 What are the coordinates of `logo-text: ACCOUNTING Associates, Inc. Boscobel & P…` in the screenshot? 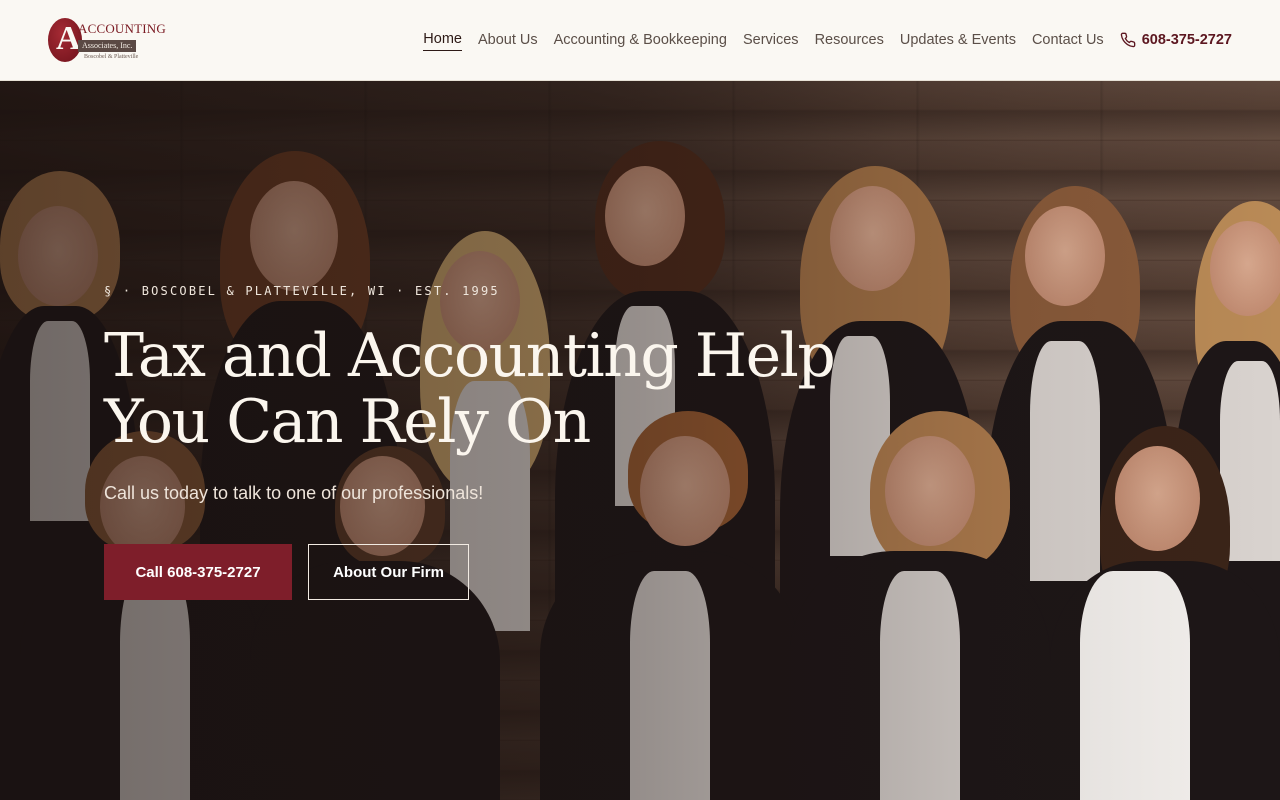 It's located at (122, 41).